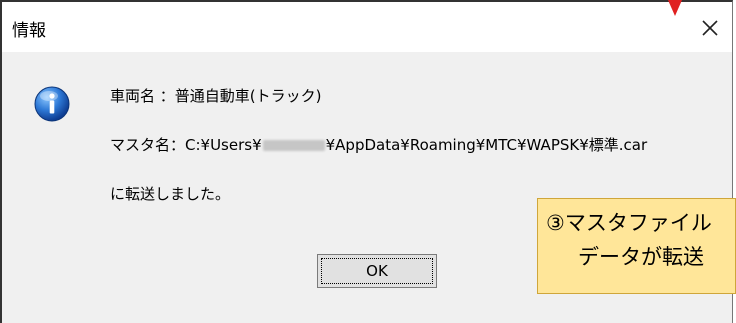 This screenshot has width=736, height=323. I want to click on transfer-complete-text: に転送しました。, so click(170, 194).